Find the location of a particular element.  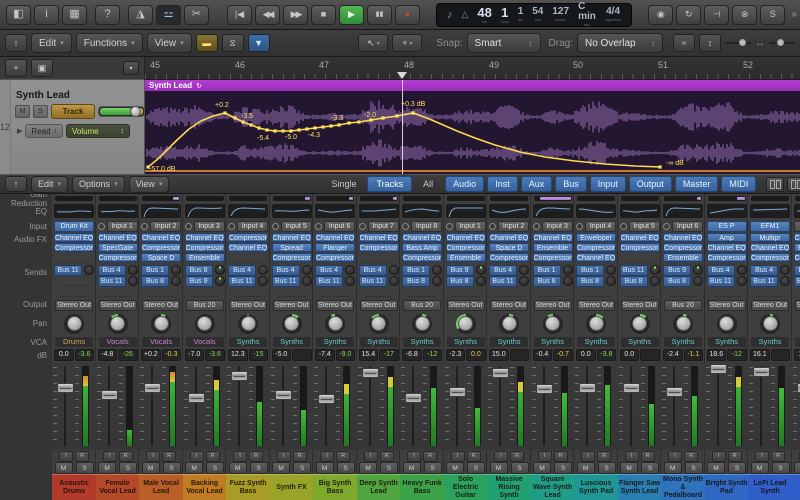

volume-db-value: 12.3 is located at coordinates (238, 355).